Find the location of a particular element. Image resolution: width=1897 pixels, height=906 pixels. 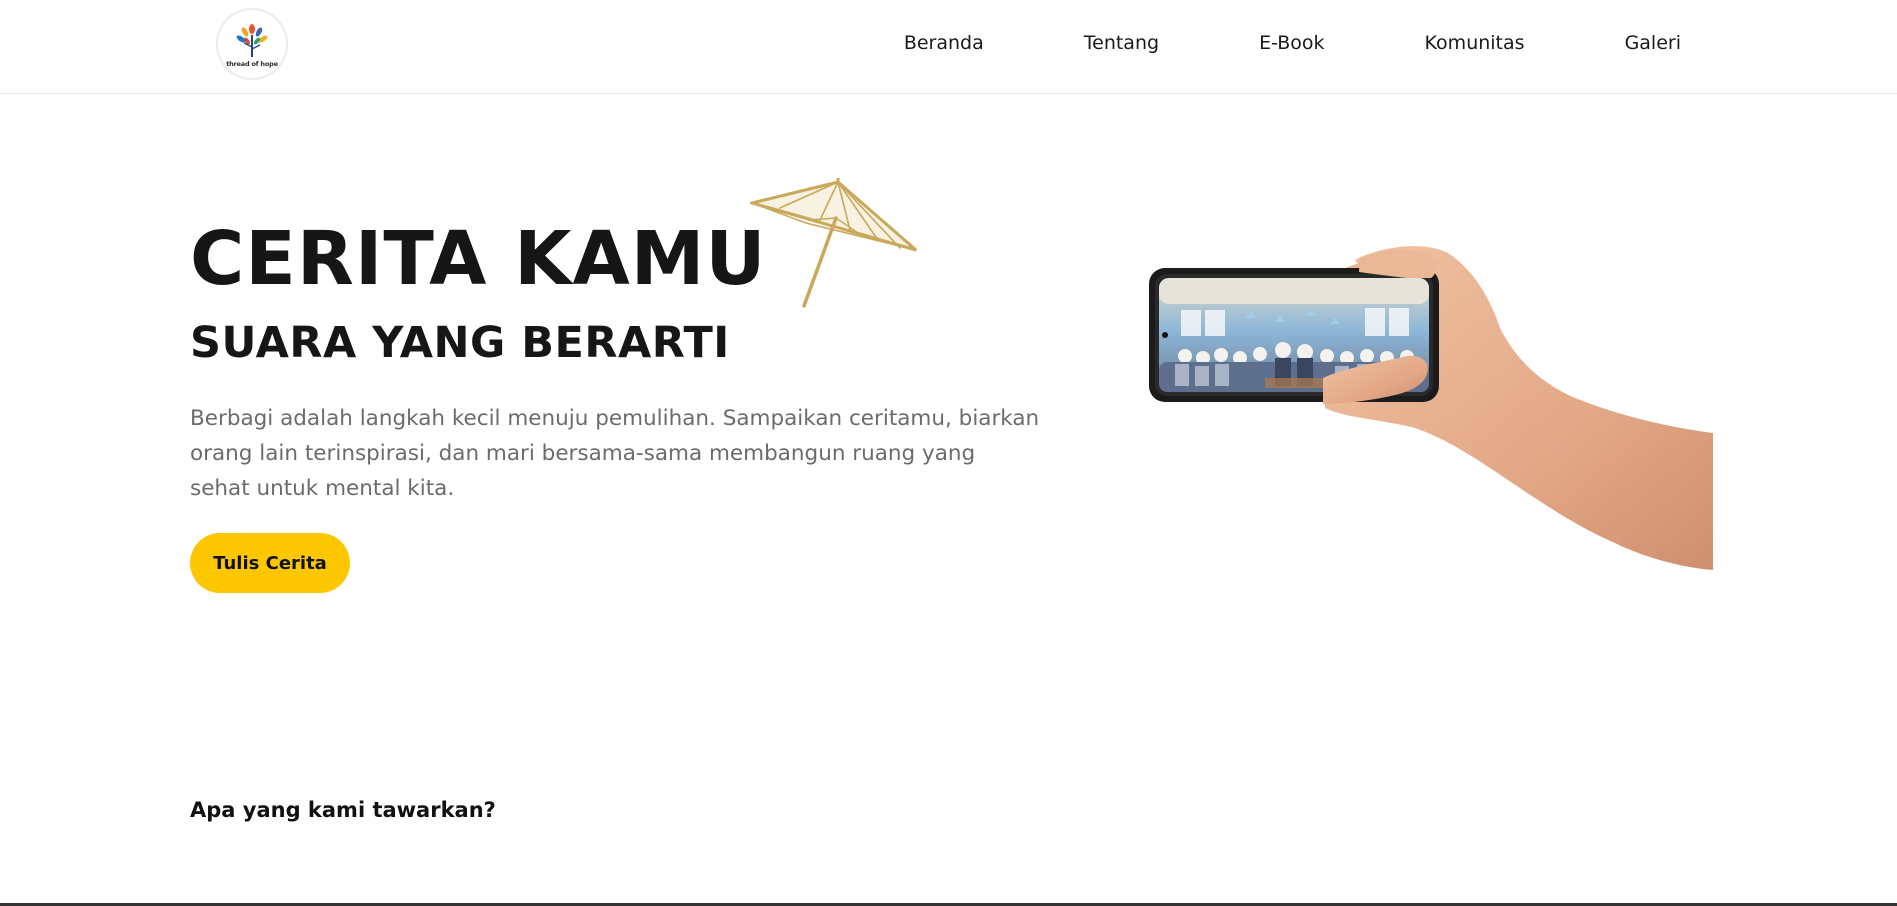

main-nav: Beranda Tentang E-Book Komunitas Galeri is located at coordinates (1292, 43).